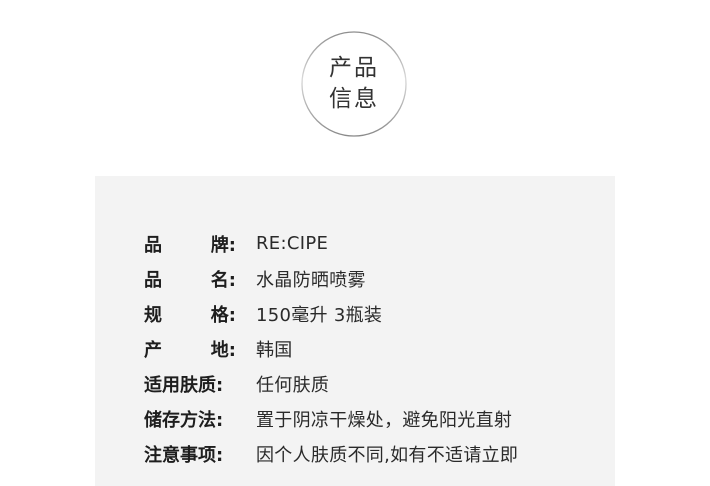 This screenshot has height=486, width=710. What do you see at coordinates (153, 315) in the screenshot?
I see `info-label-char: 规` at bounding box center [153, 315].